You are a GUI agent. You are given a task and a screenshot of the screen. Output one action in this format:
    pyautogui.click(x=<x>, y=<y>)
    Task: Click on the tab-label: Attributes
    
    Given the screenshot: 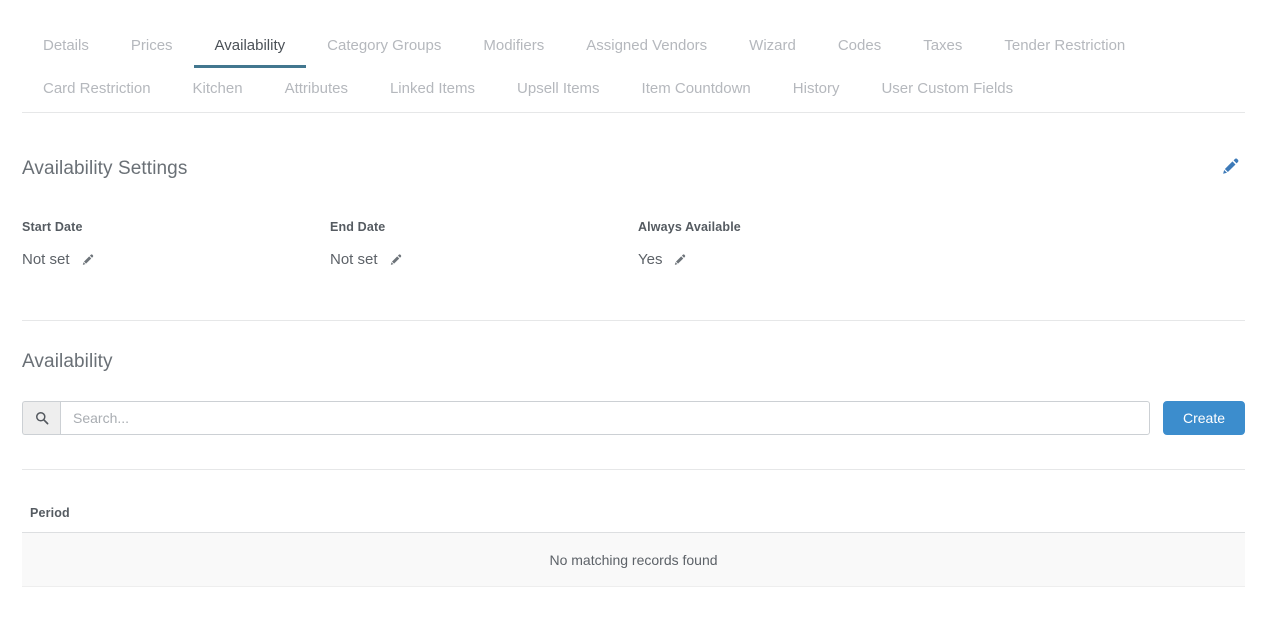 What is the action you would take?
    pyautogui.click(x=316, y=88)
    